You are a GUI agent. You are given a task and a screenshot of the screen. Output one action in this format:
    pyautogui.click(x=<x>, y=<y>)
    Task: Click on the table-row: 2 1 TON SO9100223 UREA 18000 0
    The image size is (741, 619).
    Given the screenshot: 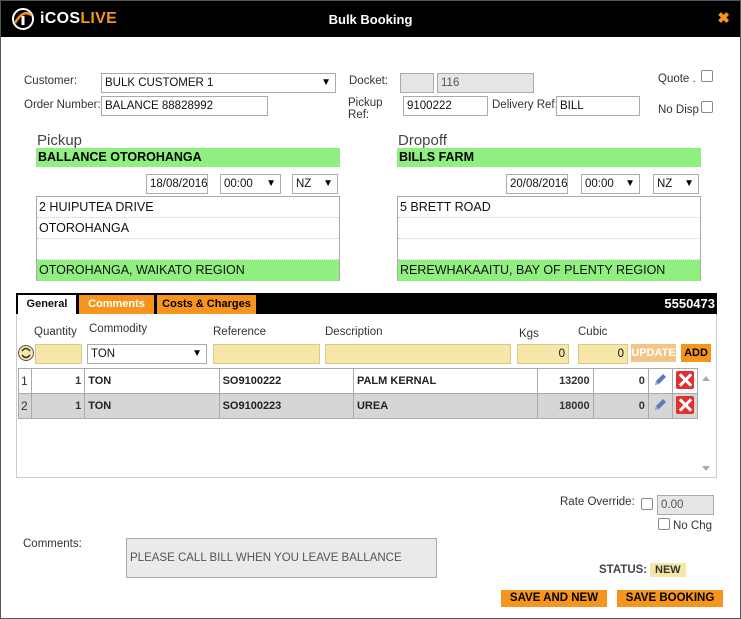 What is the action you would take?
    pyautogui.click(x=358, y=406)
    